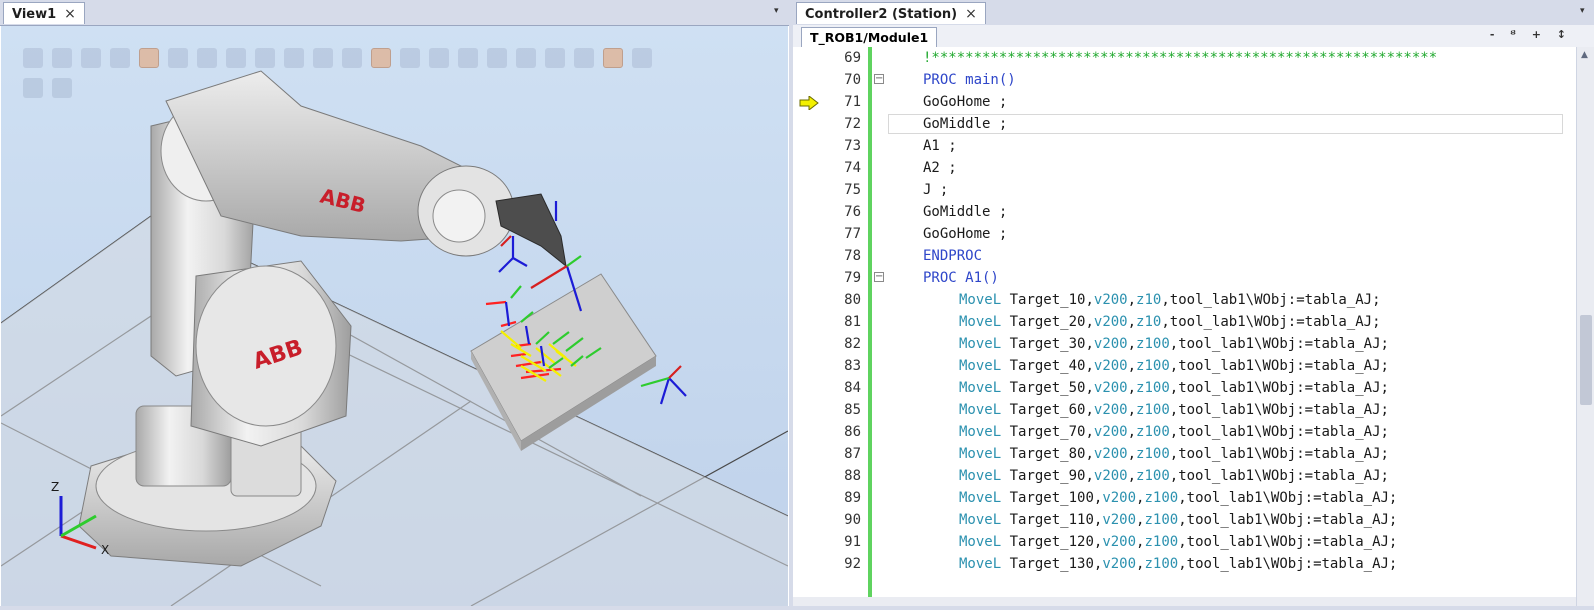  I want to click on edge-tool-icon, so click(265, 58).